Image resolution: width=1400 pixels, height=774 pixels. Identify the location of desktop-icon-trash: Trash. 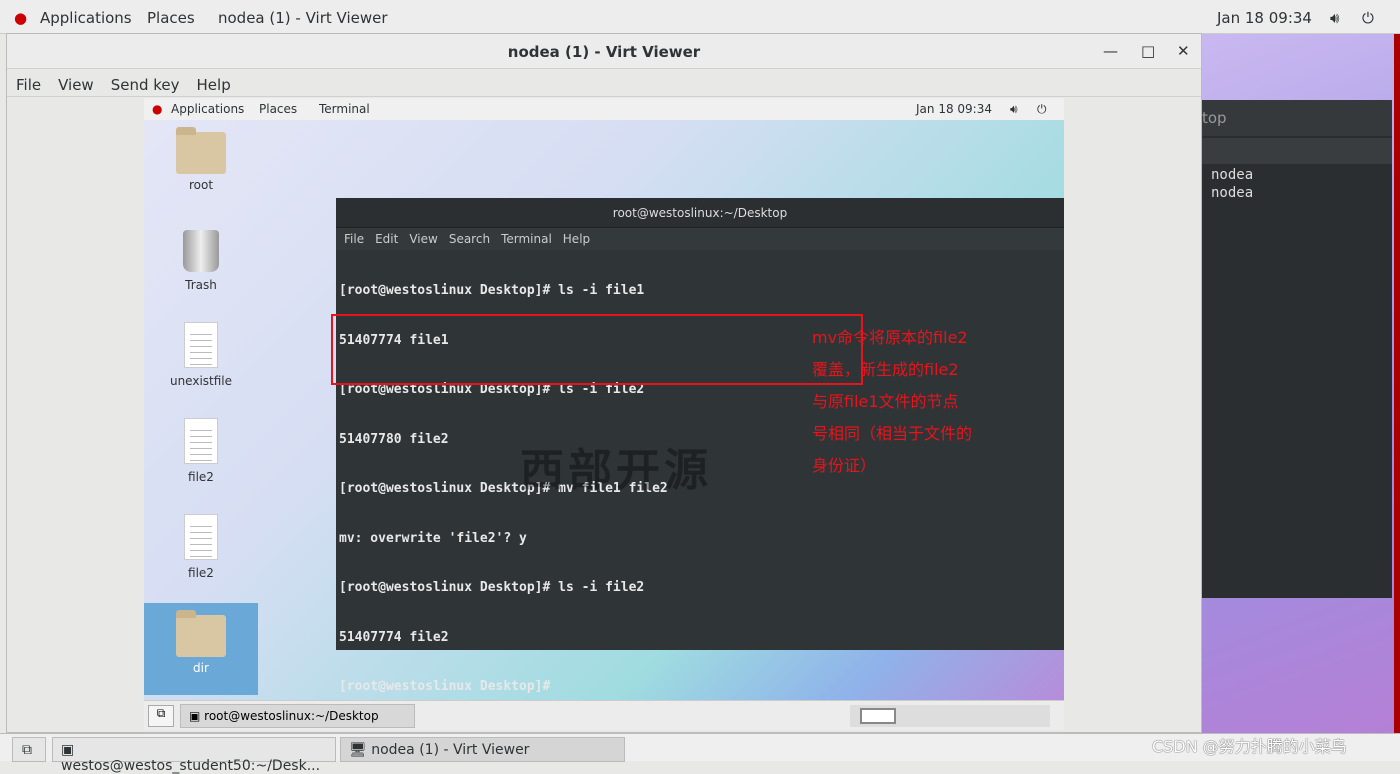
(201, 261).